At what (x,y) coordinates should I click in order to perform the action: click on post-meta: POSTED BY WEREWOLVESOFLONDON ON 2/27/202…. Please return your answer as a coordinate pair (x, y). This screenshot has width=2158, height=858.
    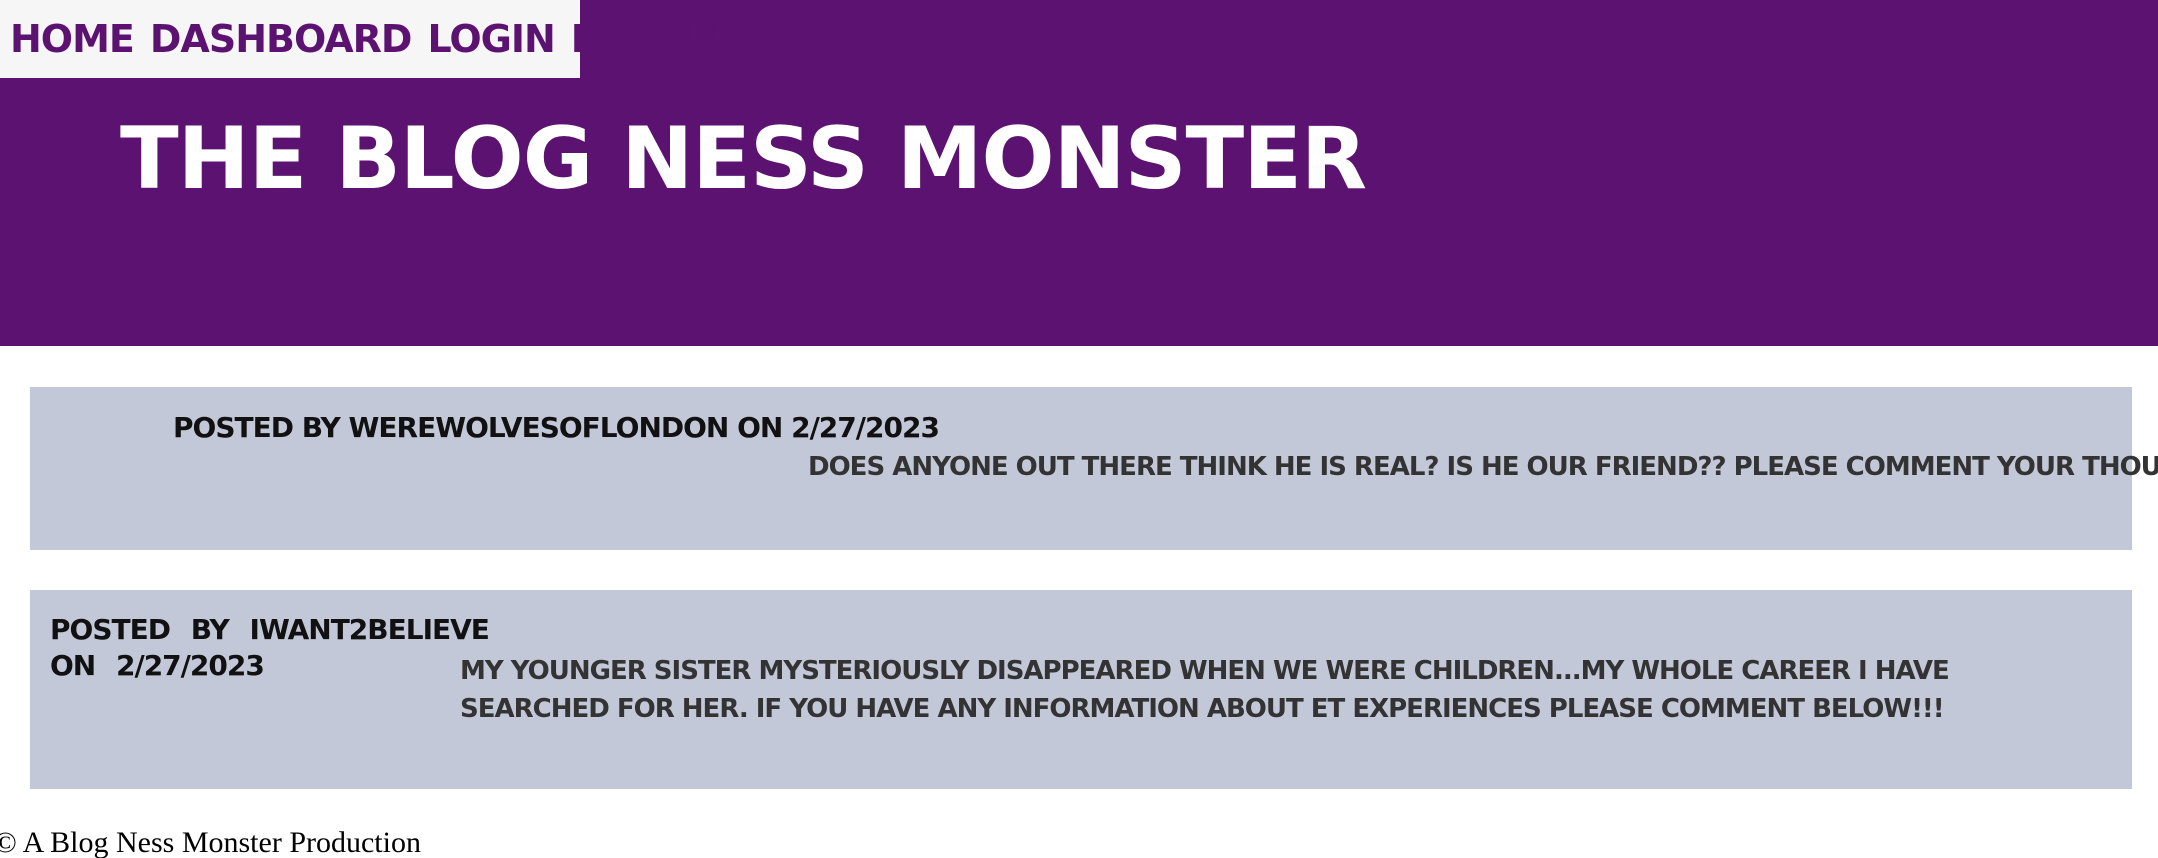
    Looking at the image, I should click on (556, 427).